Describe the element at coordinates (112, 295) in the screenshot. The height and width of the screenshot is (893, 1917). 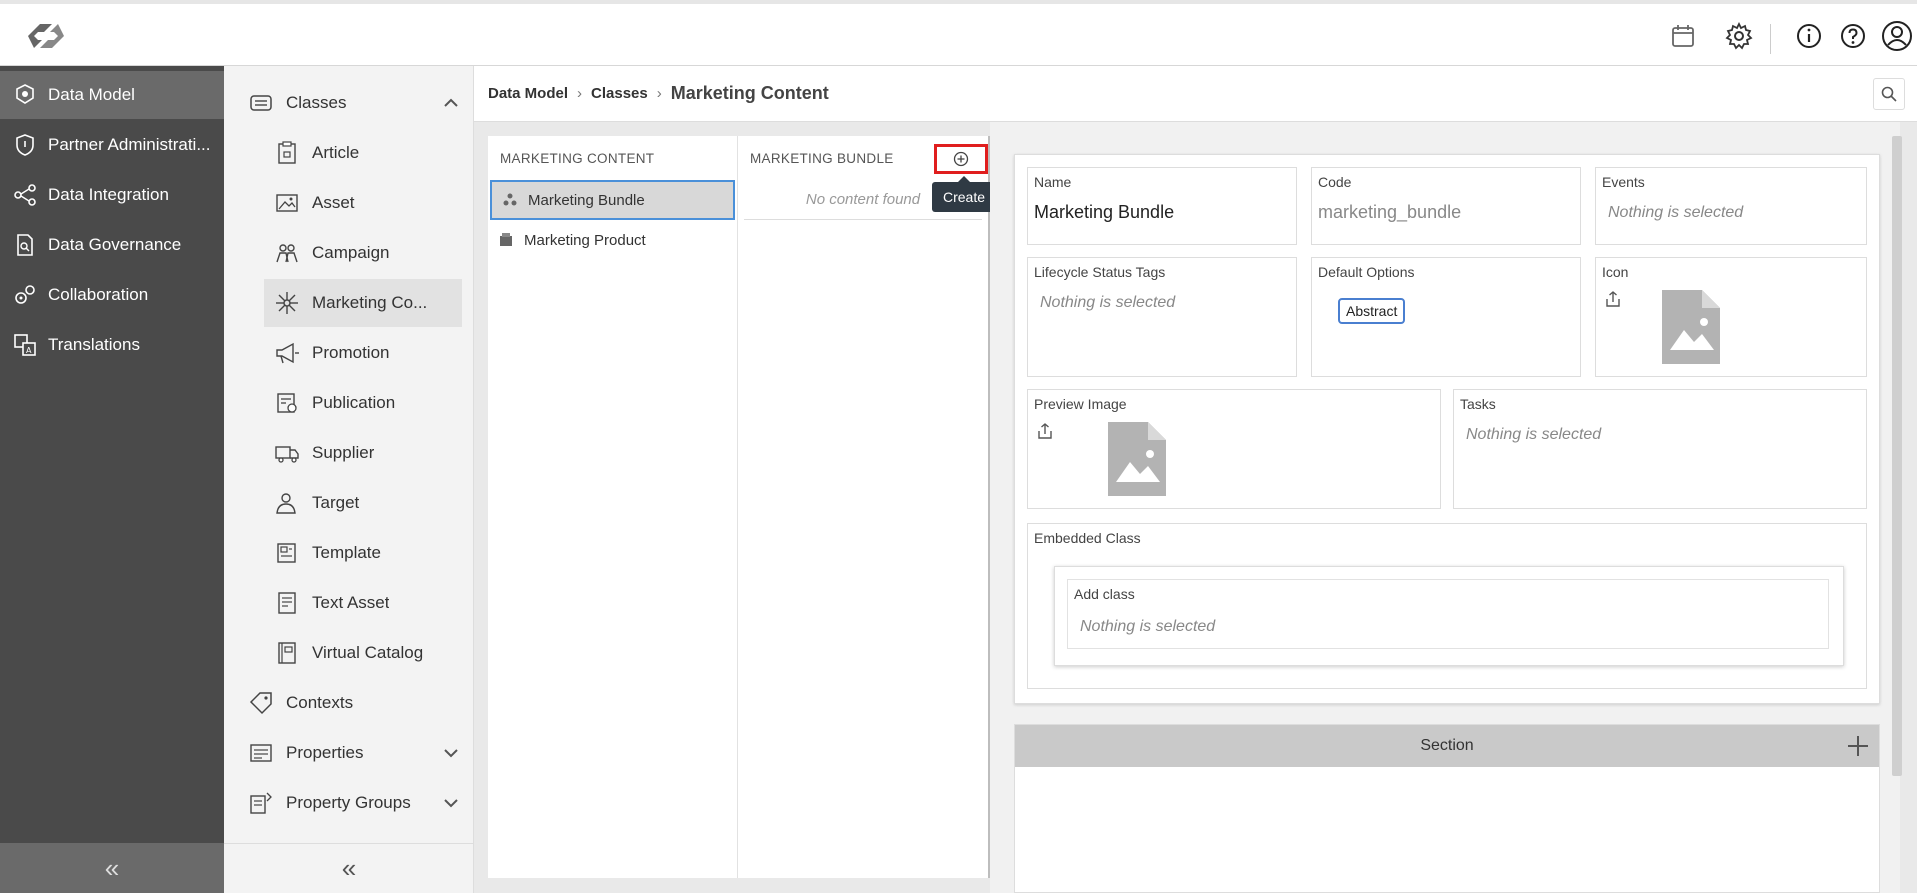
I see `nav-item-collaboration: Collaboration` at that location.